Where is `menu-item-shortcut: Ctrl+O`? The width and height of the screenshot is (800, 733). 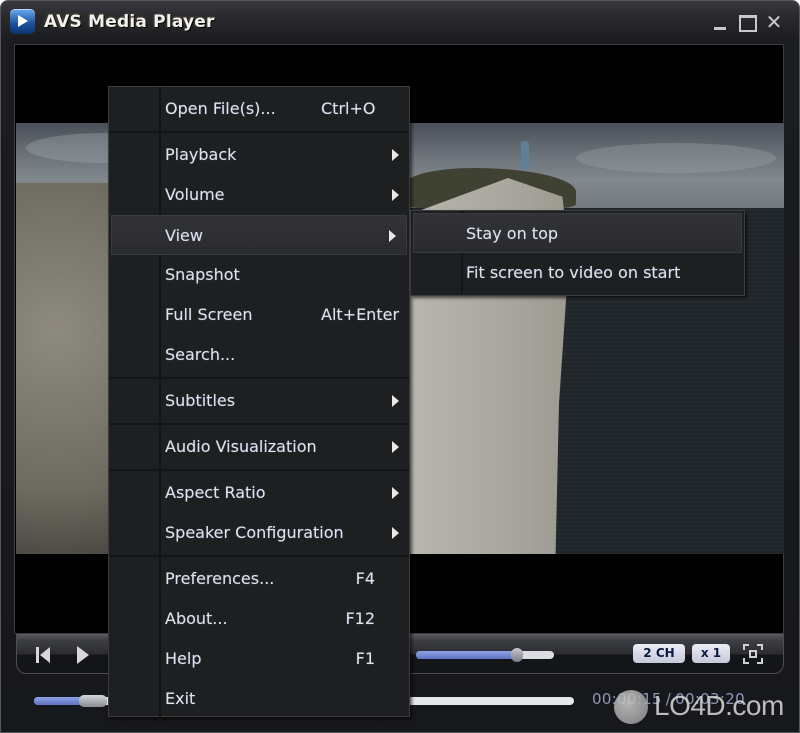 menu-item-shortcut: Ctrl+O is located at coordinates (348, 108).